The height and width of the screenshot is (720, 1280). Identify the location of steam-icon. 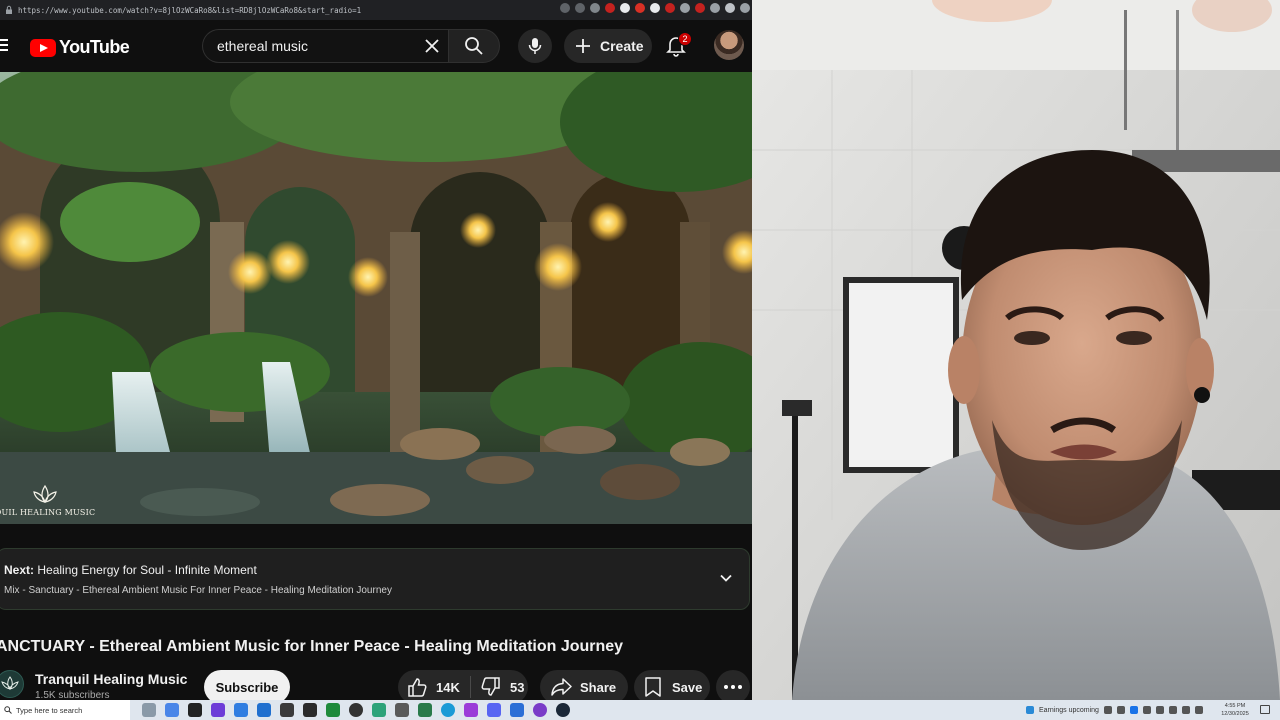
(563, 710).